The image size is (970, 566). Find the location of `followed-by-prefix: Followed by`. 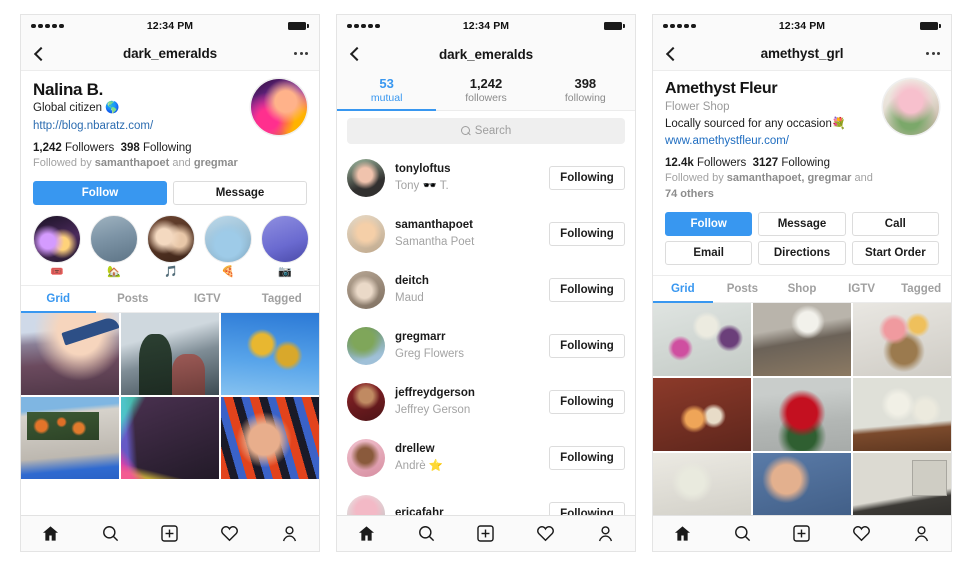

followed-by-prefix: Followed by is located at coordinates (64, 162).